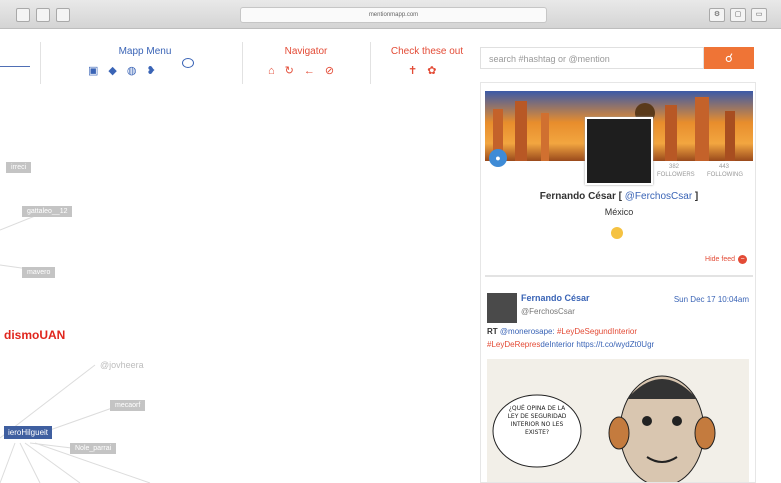 Image resolution: width=781 pixels, height=483 pixels. Describe the element at coordinates (720, 259) in the screenshot. I see `hide-feed-label: Hide feed` at that location.